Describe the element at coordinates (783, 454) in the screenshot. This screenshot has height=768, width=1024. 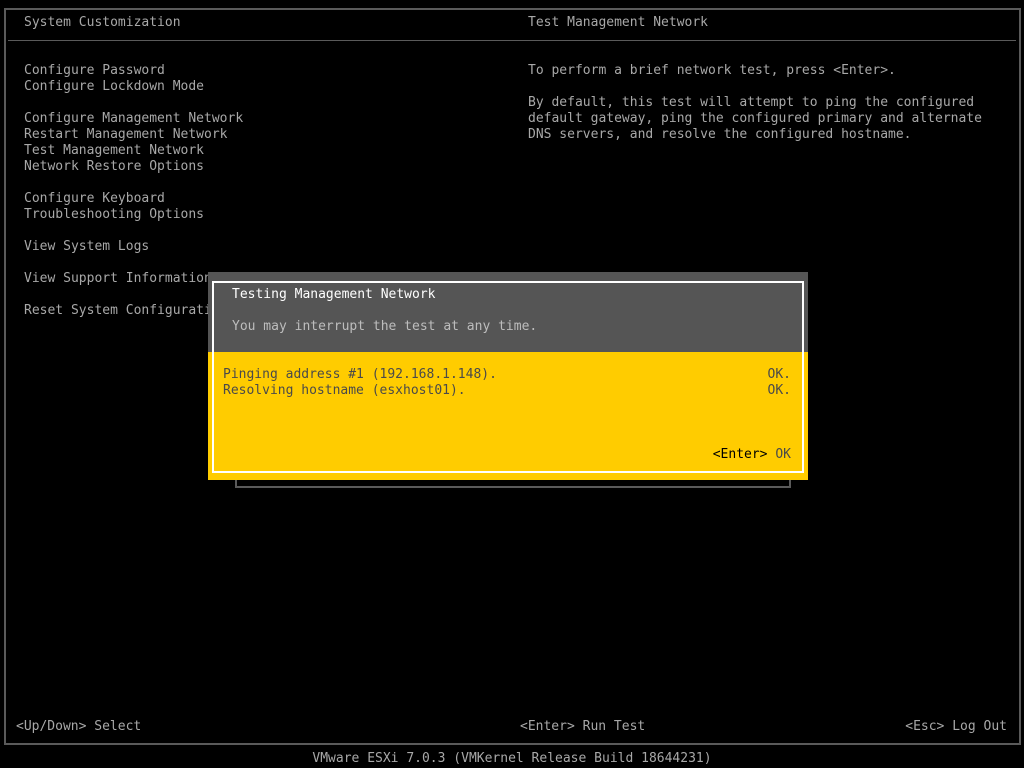
I see `ok-label: OK` at that location.